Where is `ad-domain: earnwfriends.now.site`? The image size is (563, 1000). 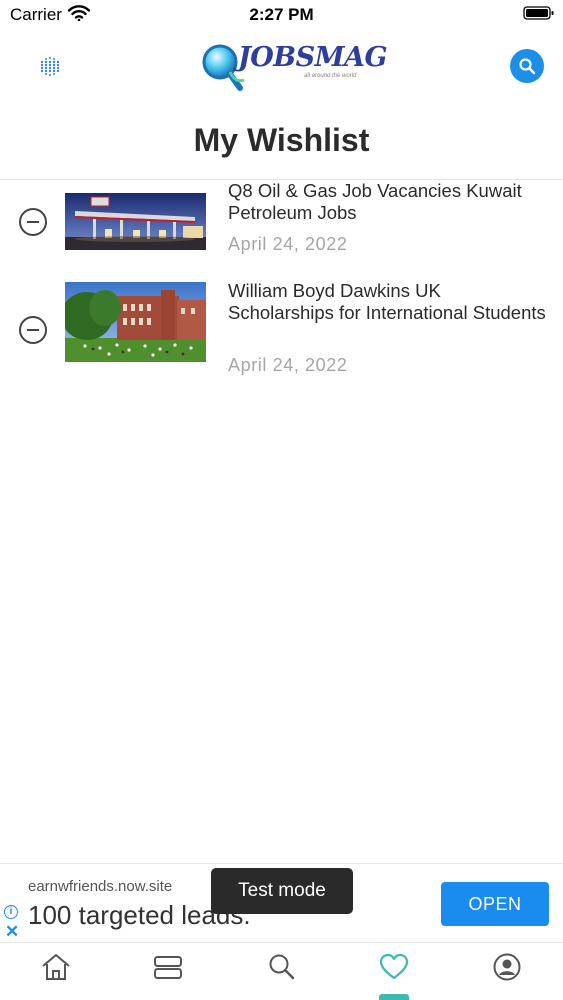
ad-domain: earnwfriends.now.site is located at coordinates (100, 886).